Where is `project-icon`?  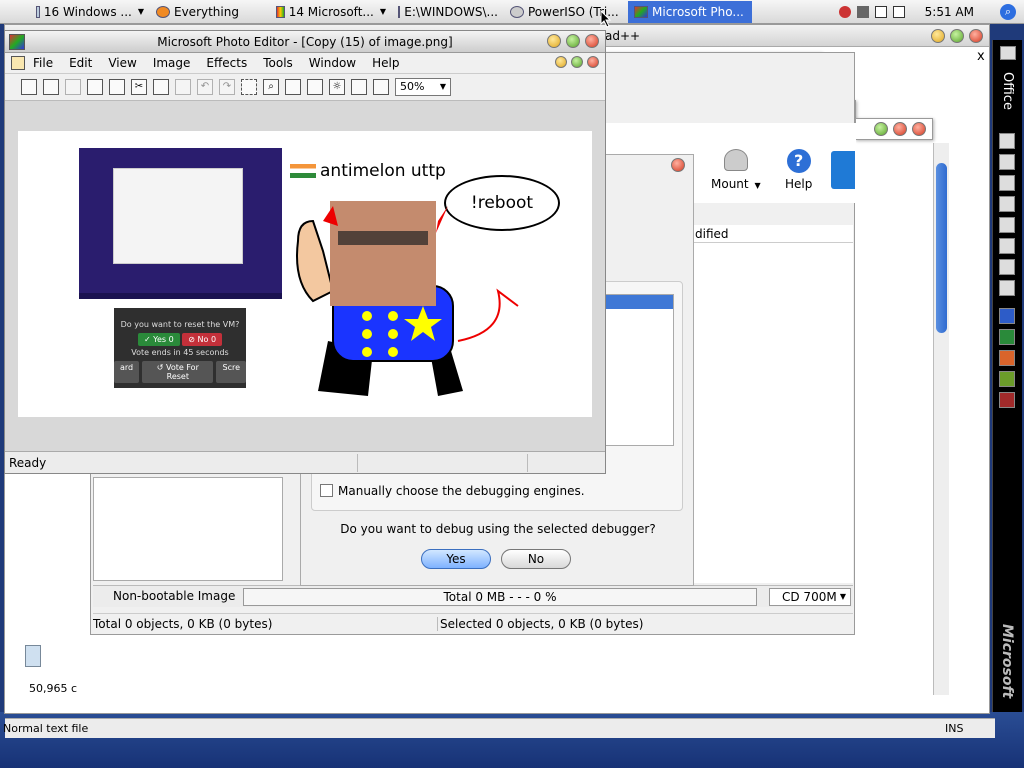 project-icon is located at coordinates (1007, 379).